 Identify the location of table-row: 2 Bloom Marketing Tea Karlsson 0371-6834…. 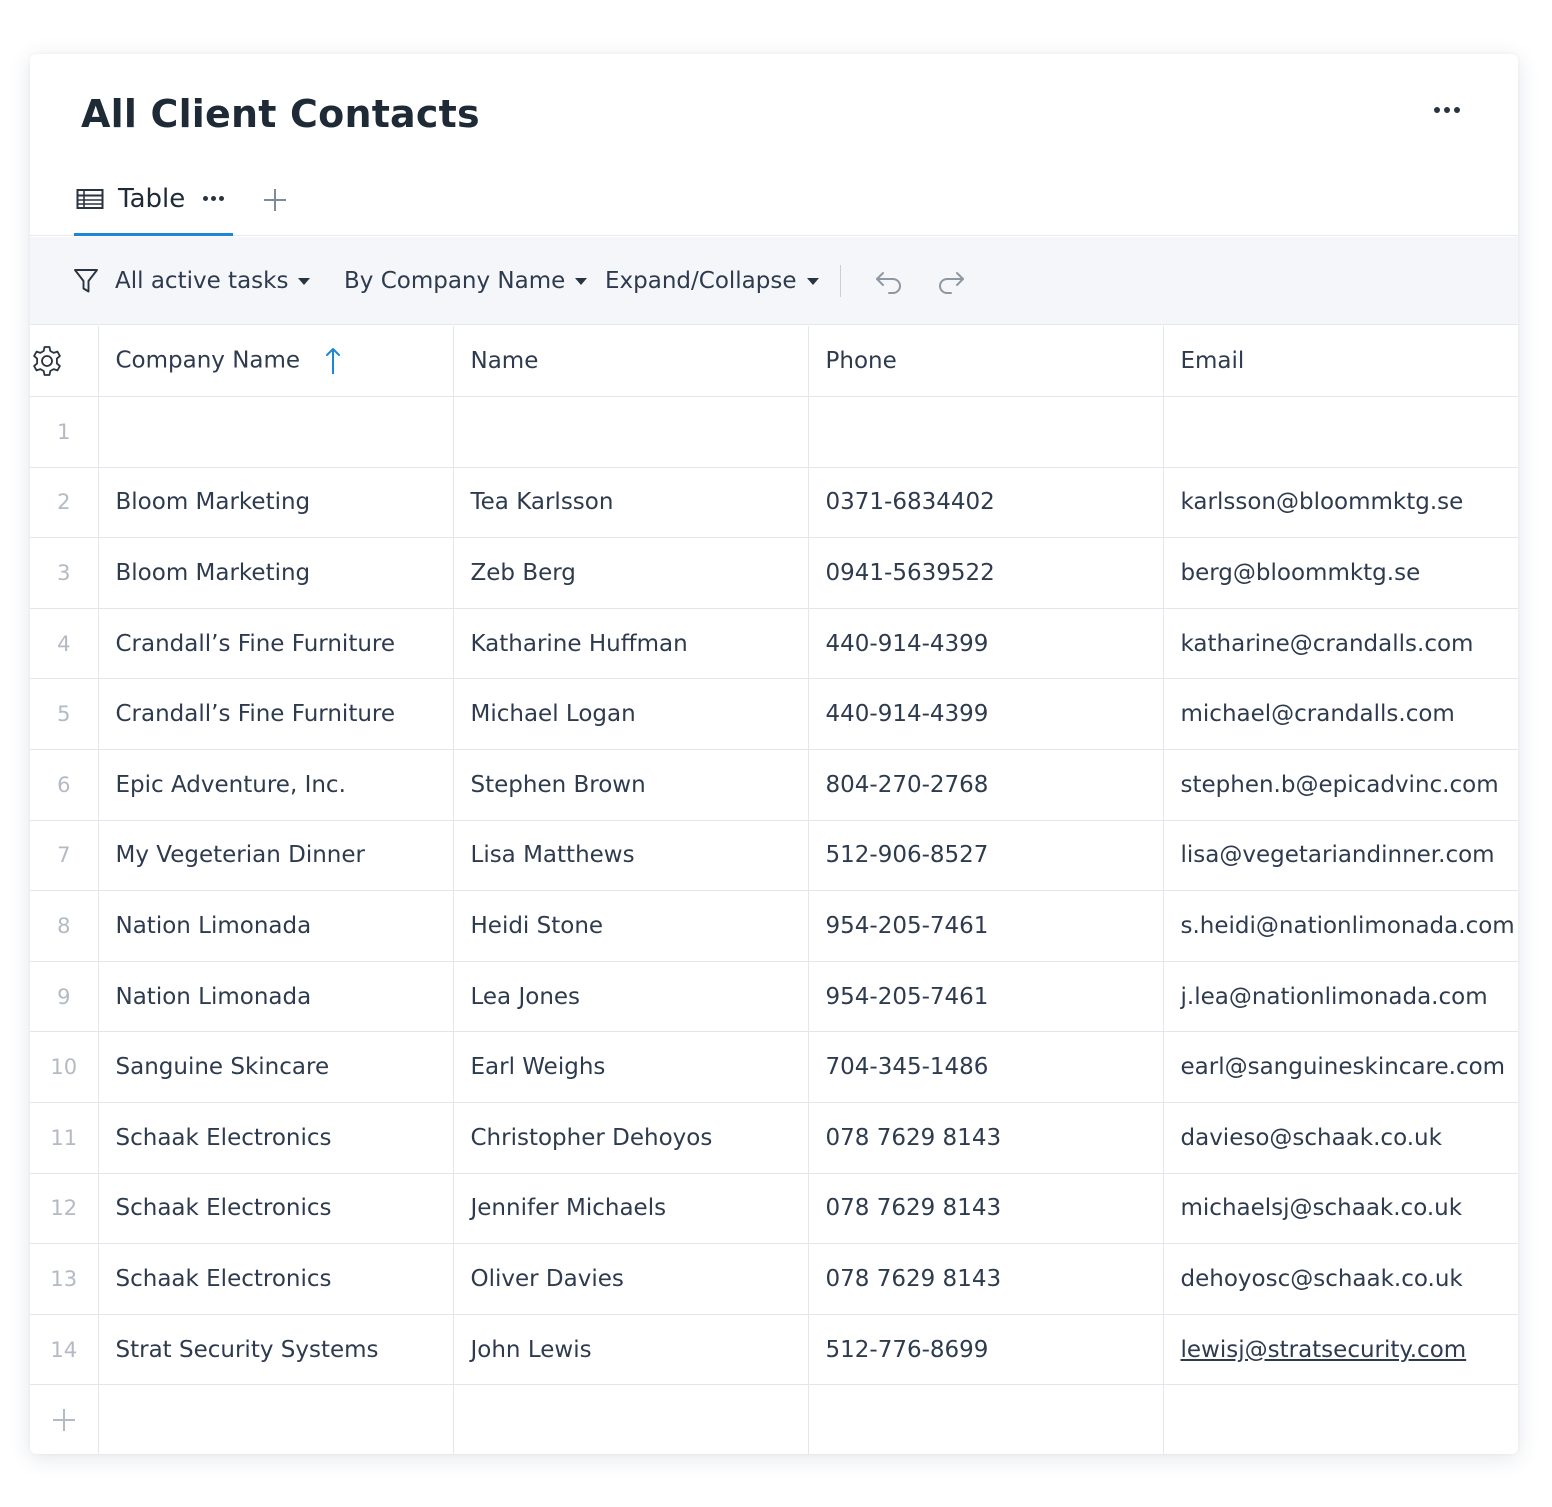
(774, 503).